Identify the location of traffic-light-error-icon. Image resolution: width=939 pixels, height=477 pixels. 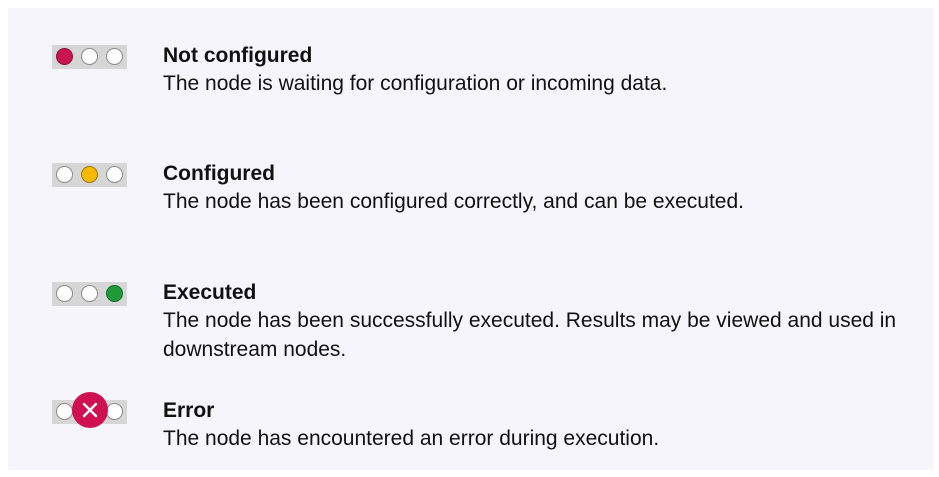
(89, 410).